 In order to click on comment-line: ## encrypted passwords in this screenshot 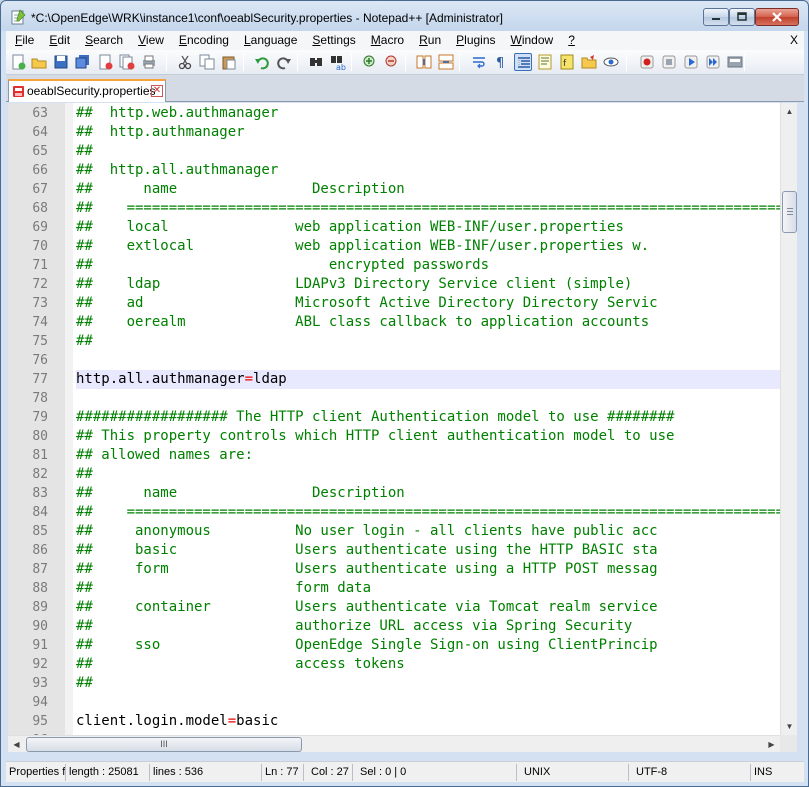, I will do `click(428, 265)`.